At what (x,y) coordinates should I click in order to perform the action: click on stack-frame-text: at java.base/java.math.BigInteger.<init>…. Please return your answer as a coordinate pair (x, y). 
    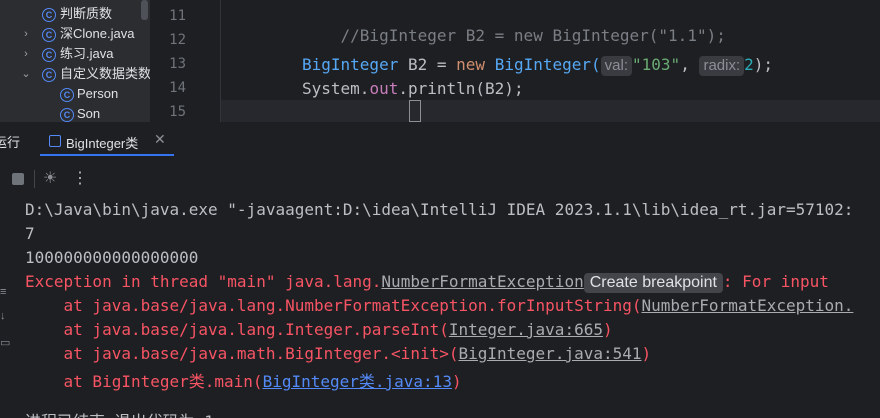
    Looking at the image, I should click on (242, 353).